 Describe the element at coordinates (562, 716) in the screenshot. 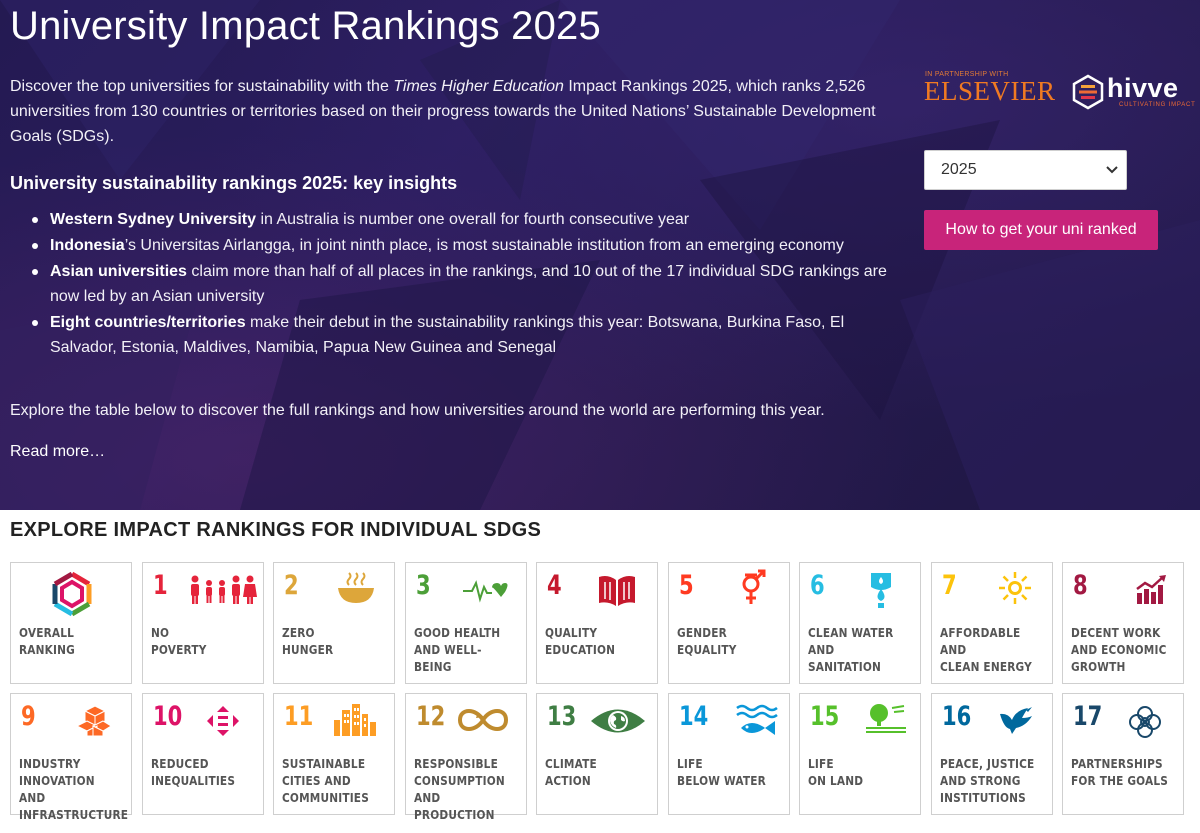

I see `sdg-number: 13` at that location.